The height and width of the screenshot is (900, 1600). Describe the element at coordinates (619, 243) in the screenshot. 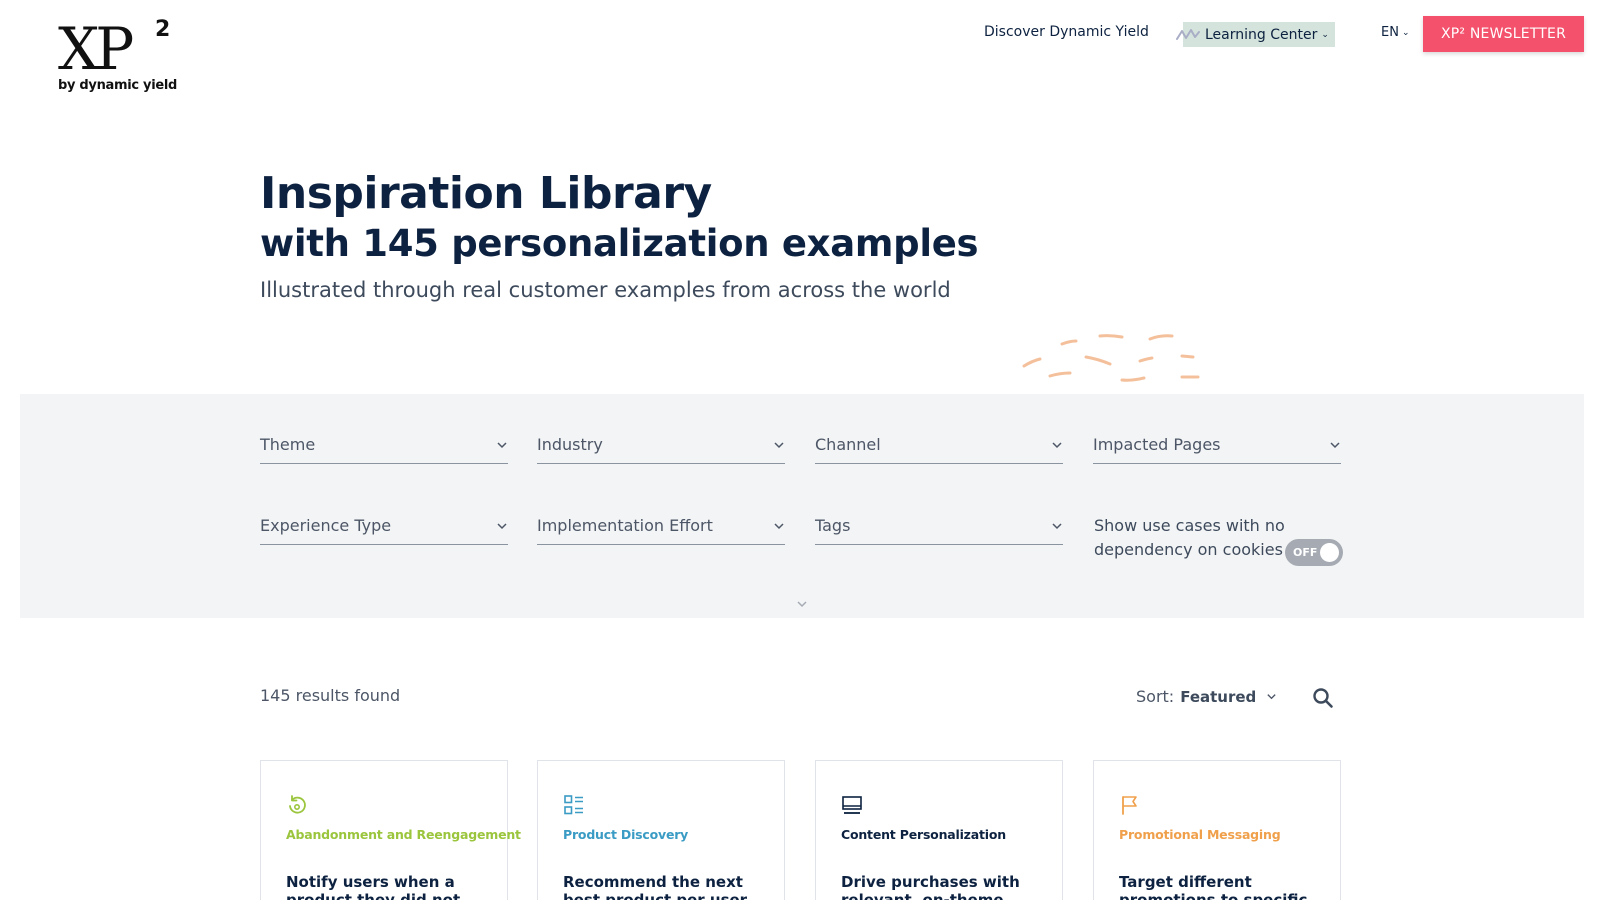

I see `page-subtitle: with 145 personalization examples` at that location.